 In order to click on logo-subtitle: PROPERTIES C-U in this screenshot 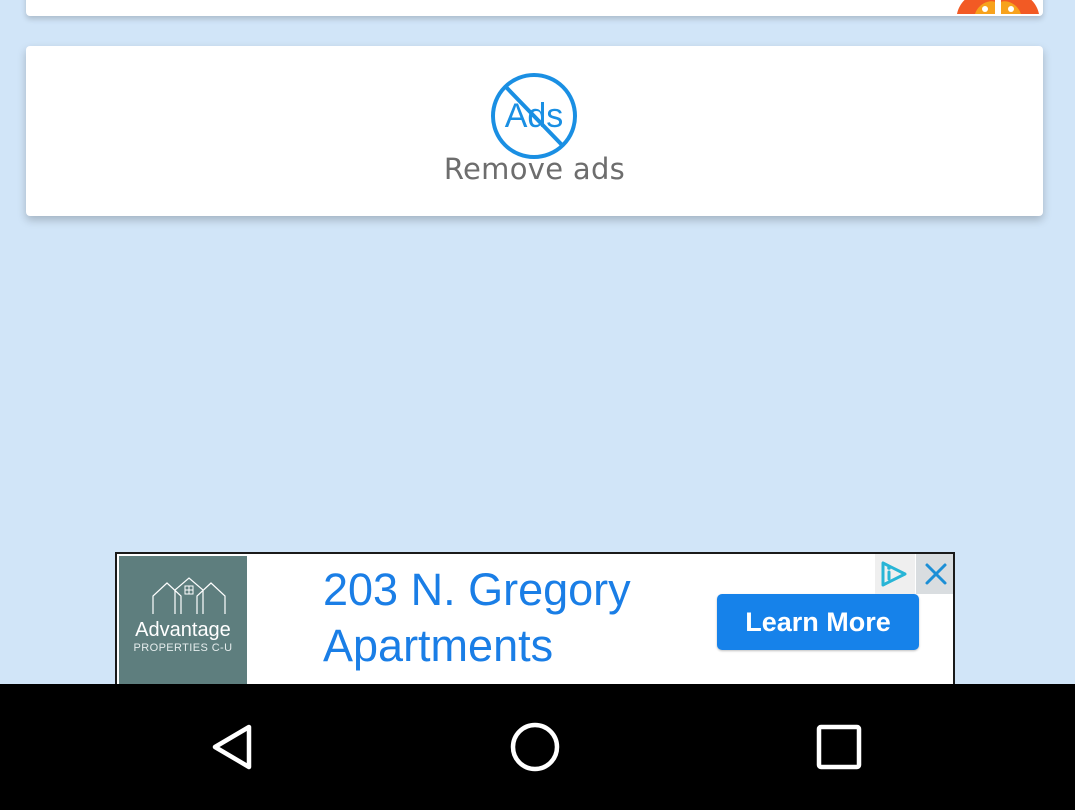, I will do `click(183, 648)`.